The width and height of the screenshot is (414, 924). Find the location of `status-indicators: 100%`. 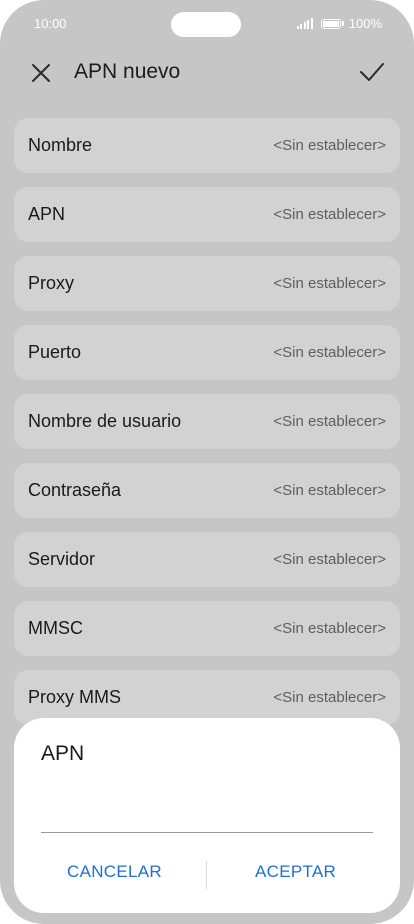

status-indicators: 100% is located at coordinates (339, 23).